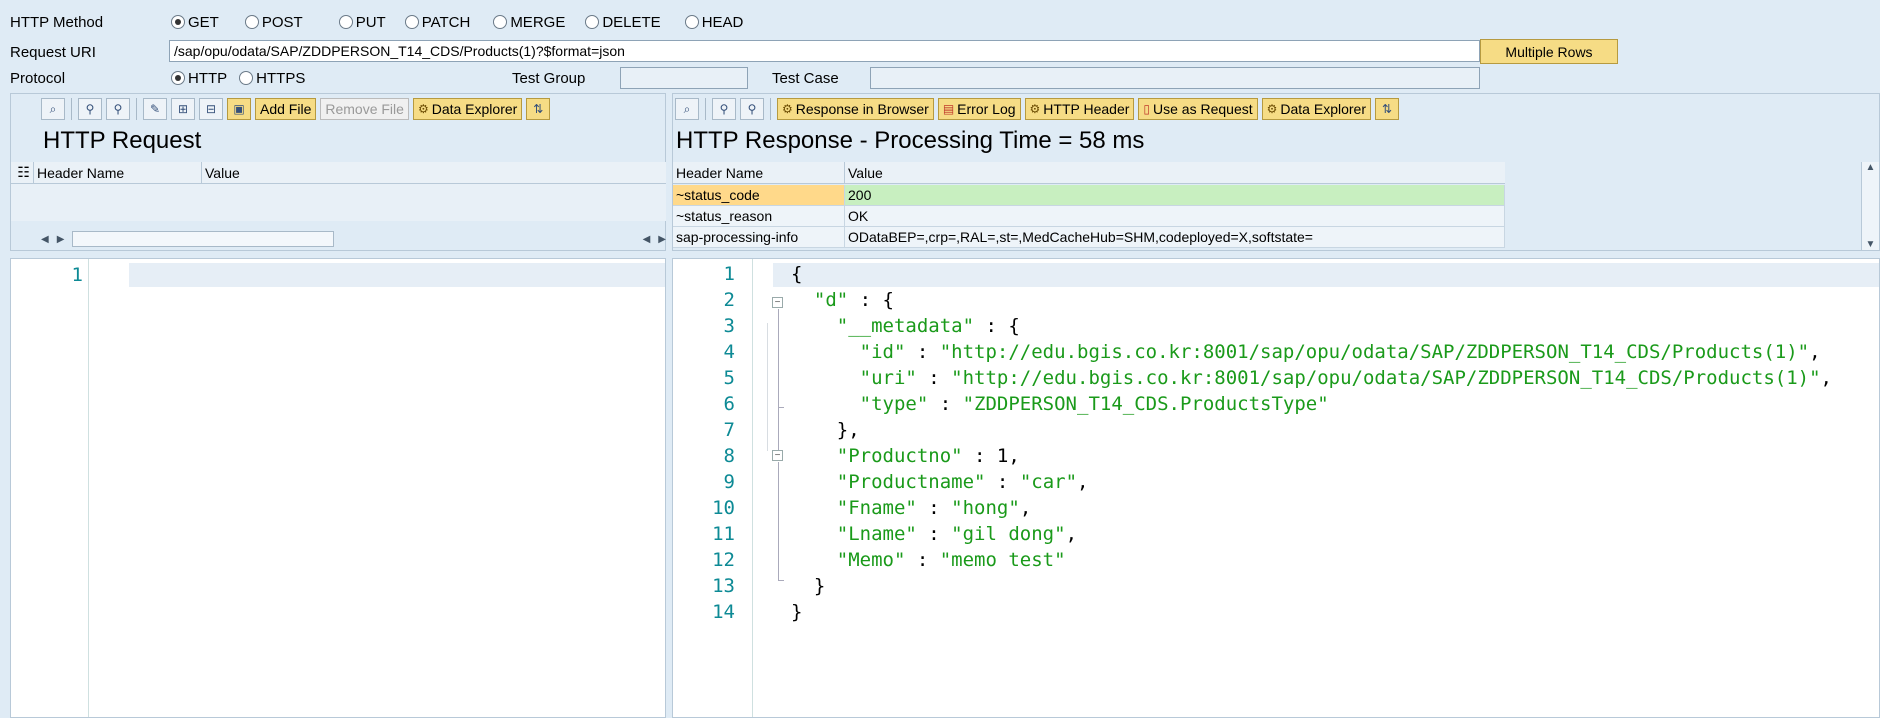  What do you see at coordinates (208, 78) in the screenshot?
I see `protocol-http-label: HTTP` at bounding box center [208, 78].